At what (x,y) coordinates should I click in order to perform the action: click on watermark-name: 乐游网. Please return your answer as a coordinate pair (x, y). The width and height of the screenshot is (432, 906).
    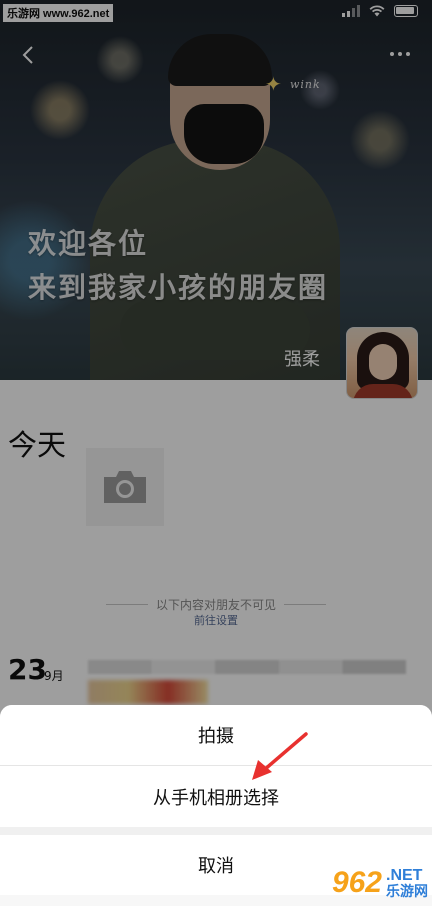
    Looking at the image, I should click on (407, 891).